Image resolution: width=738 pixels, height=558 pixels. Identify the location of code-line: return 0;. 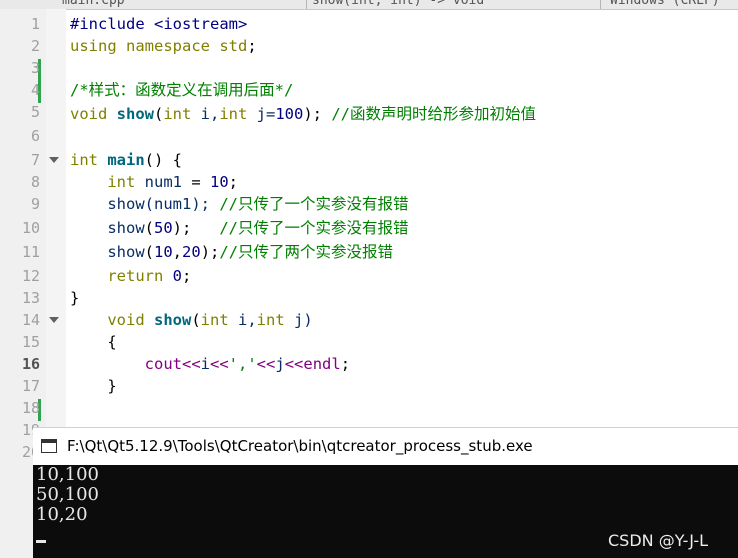
(131, 276).